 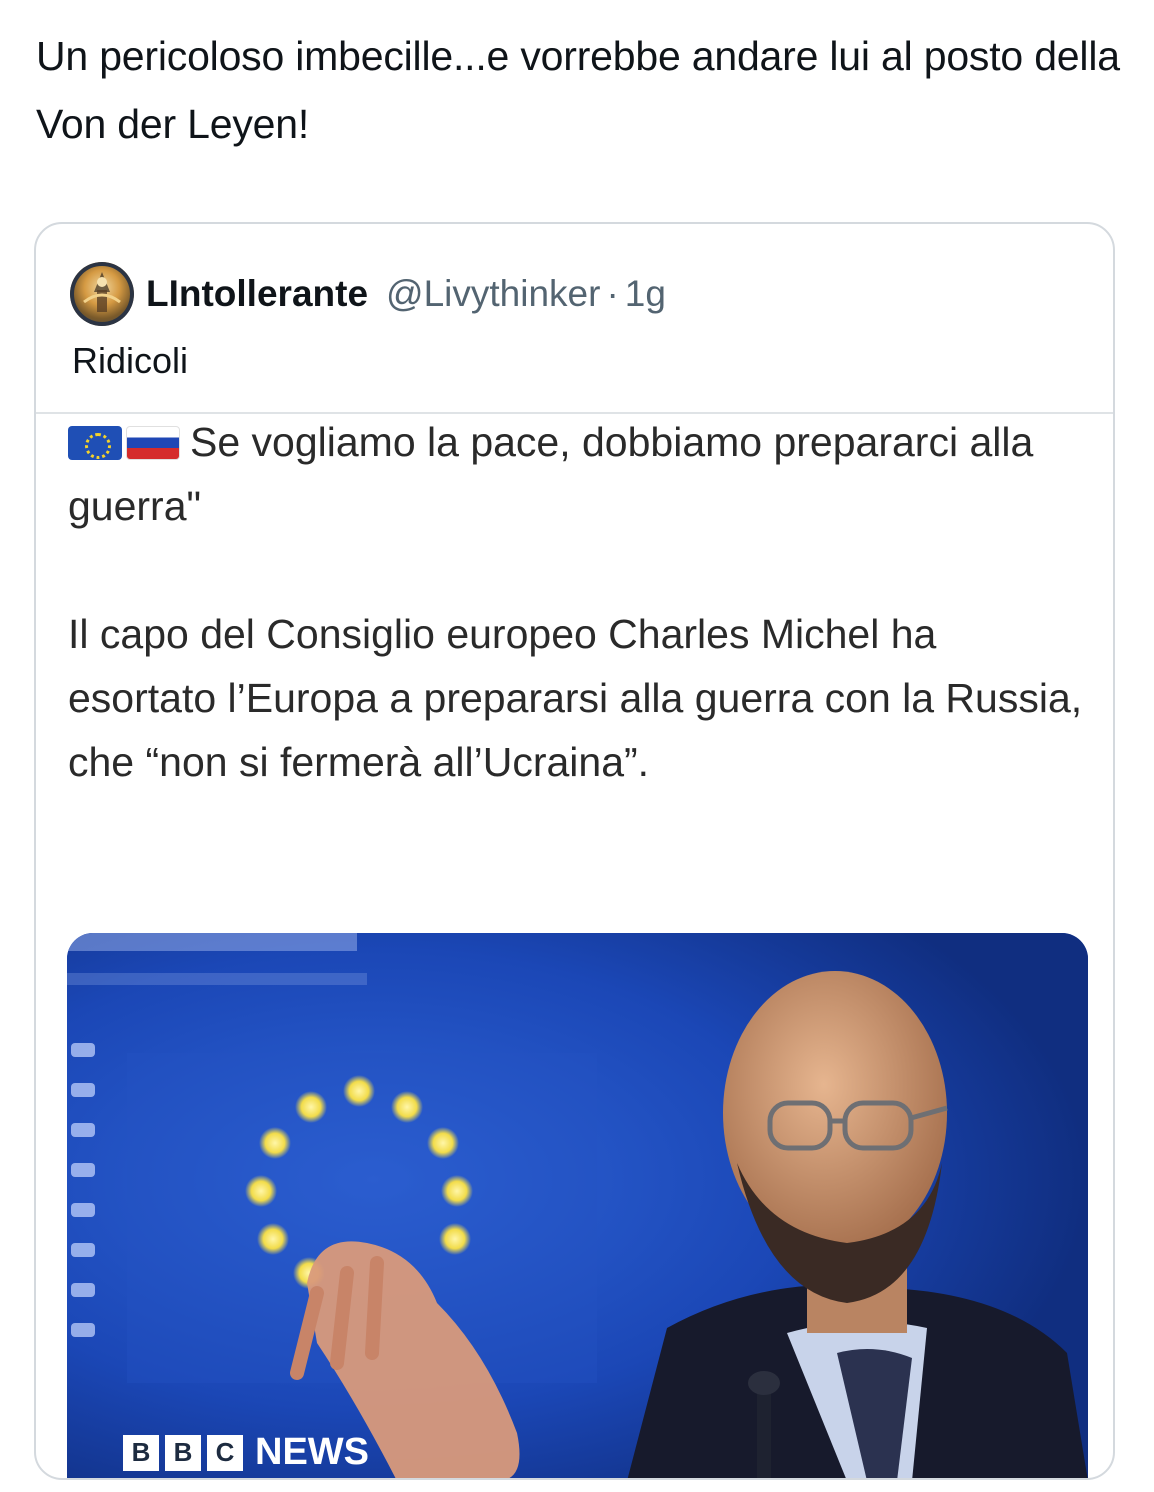 I want to click on quoted-tweet-header: LIntollerante @Livythinker · 1g, so click(x=368, y=294).